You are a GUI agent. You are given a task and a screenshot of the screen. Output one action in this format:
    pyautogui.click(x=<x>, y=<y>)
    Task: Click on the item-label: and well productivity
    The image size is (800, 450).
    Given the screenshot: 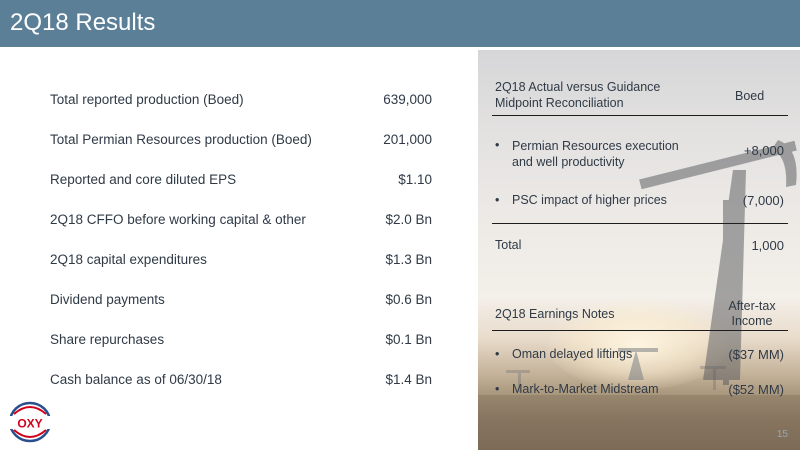 What is the action you would take?
    pyautogui.click(x=568, y=162)
    